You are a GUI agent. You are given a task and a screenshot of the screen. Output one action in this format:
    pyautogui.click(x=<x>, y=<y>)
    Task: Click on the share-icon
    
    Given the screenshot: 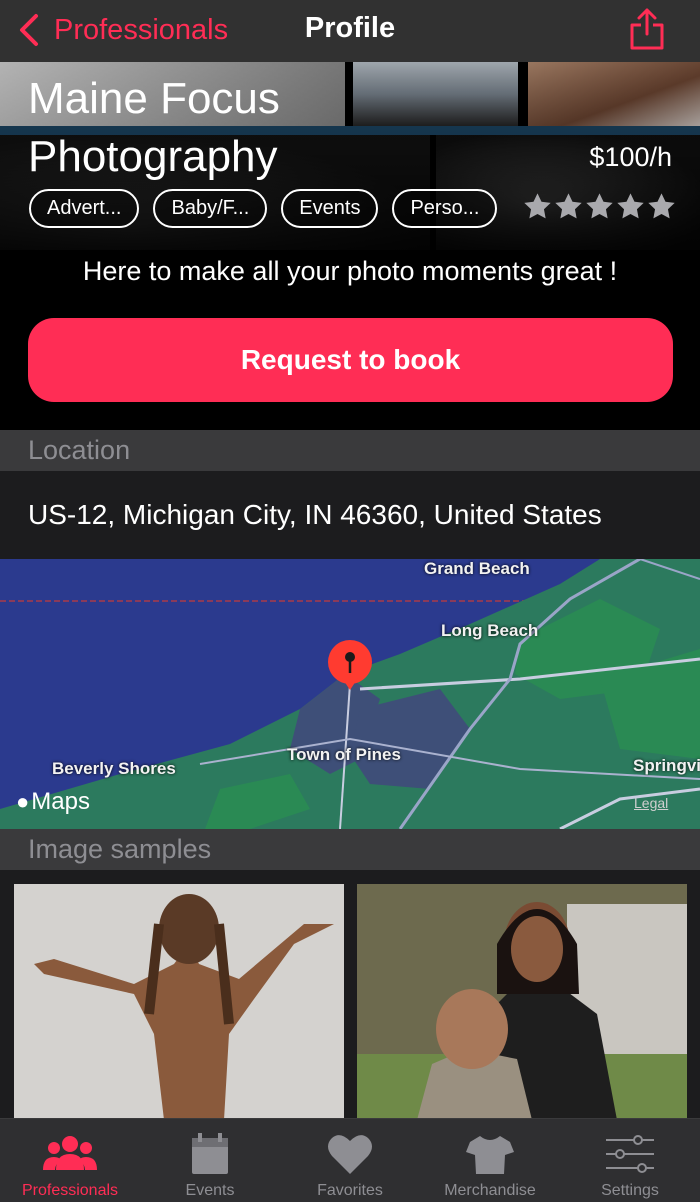 What is the action you would take?
    pyautogui.click(x=647, y=29)
    